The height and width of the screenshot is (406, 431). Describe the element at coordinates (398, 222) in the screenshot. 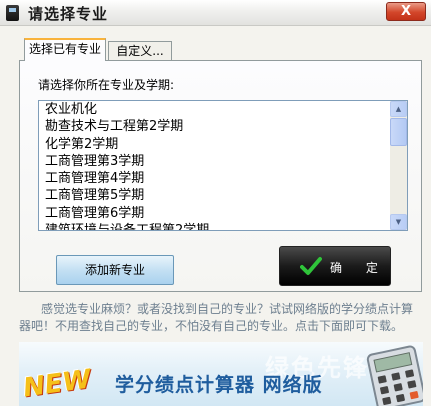

I see `scroll-down-arrow-icon: ▼` at that location.